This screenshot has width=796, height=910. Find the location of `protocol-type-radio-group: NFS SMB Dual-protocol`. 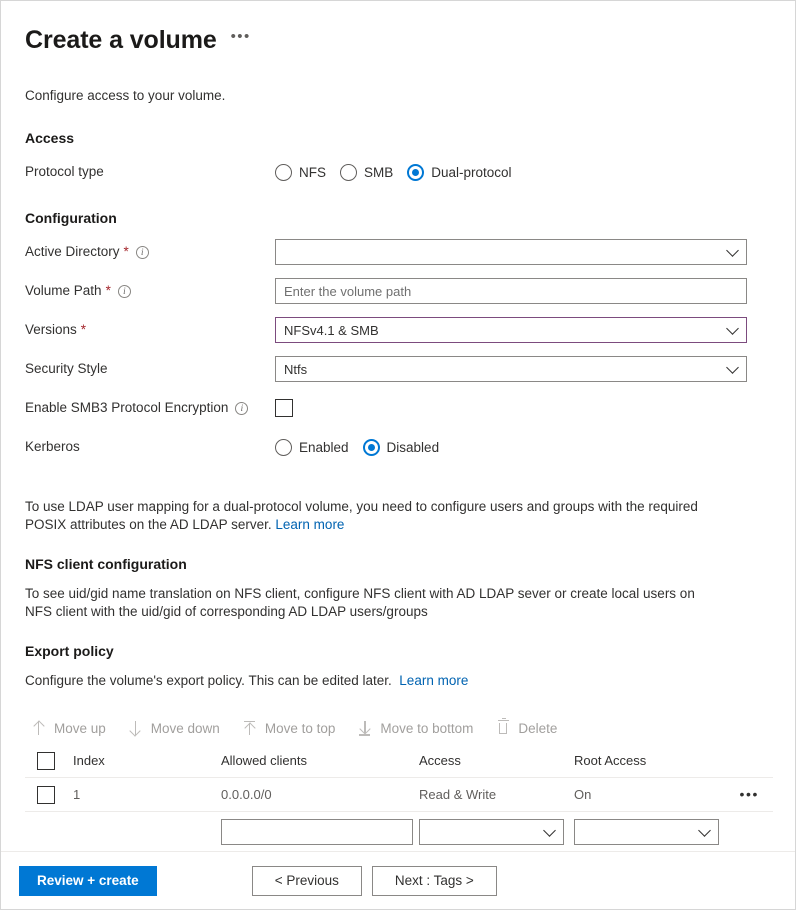

protocol-type-radio-group: NFS SMB Dual-protocol is located at coordinates (523, 172).